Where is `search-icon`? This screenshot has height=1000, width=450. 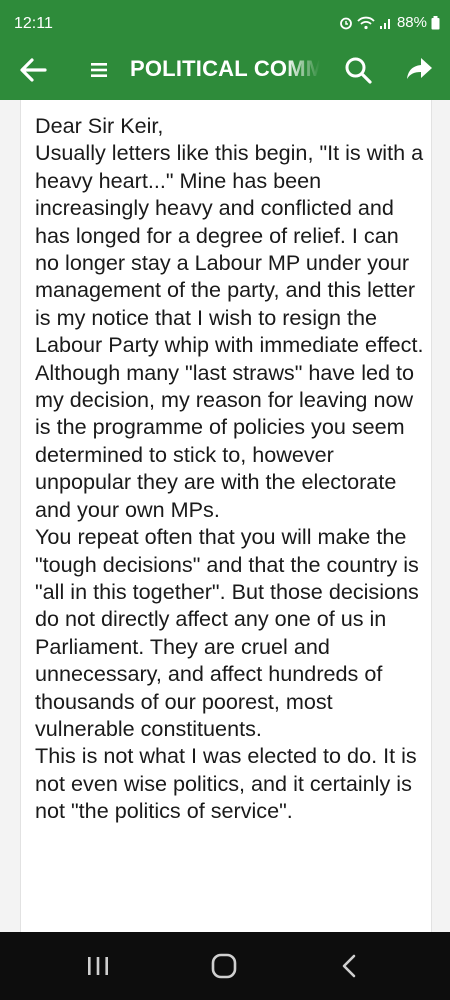 search-icon is located at coordinates (358, 70).